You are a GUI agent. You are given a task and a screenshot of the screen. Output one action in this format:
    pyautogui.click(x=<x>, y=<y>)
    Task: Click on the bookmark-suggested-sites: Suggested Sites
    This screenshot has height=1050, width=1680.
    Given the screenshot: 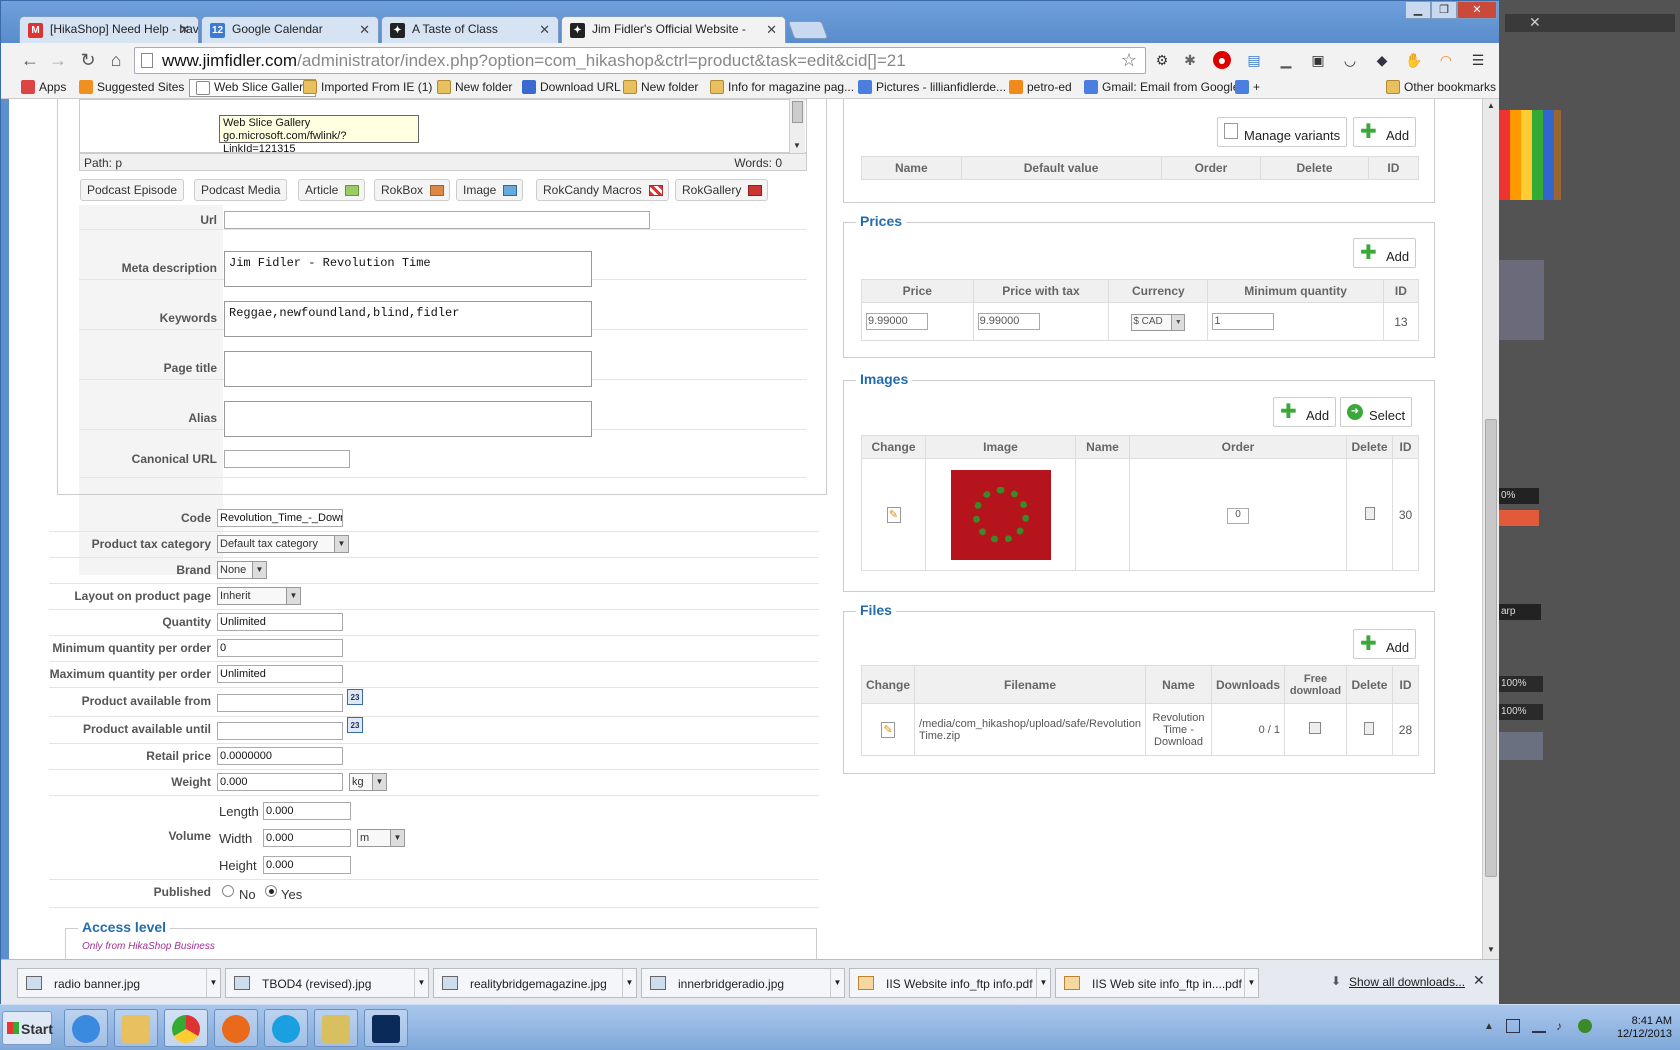 What is the action you would take?
    pyautogui.click(x=131, y=87)
    